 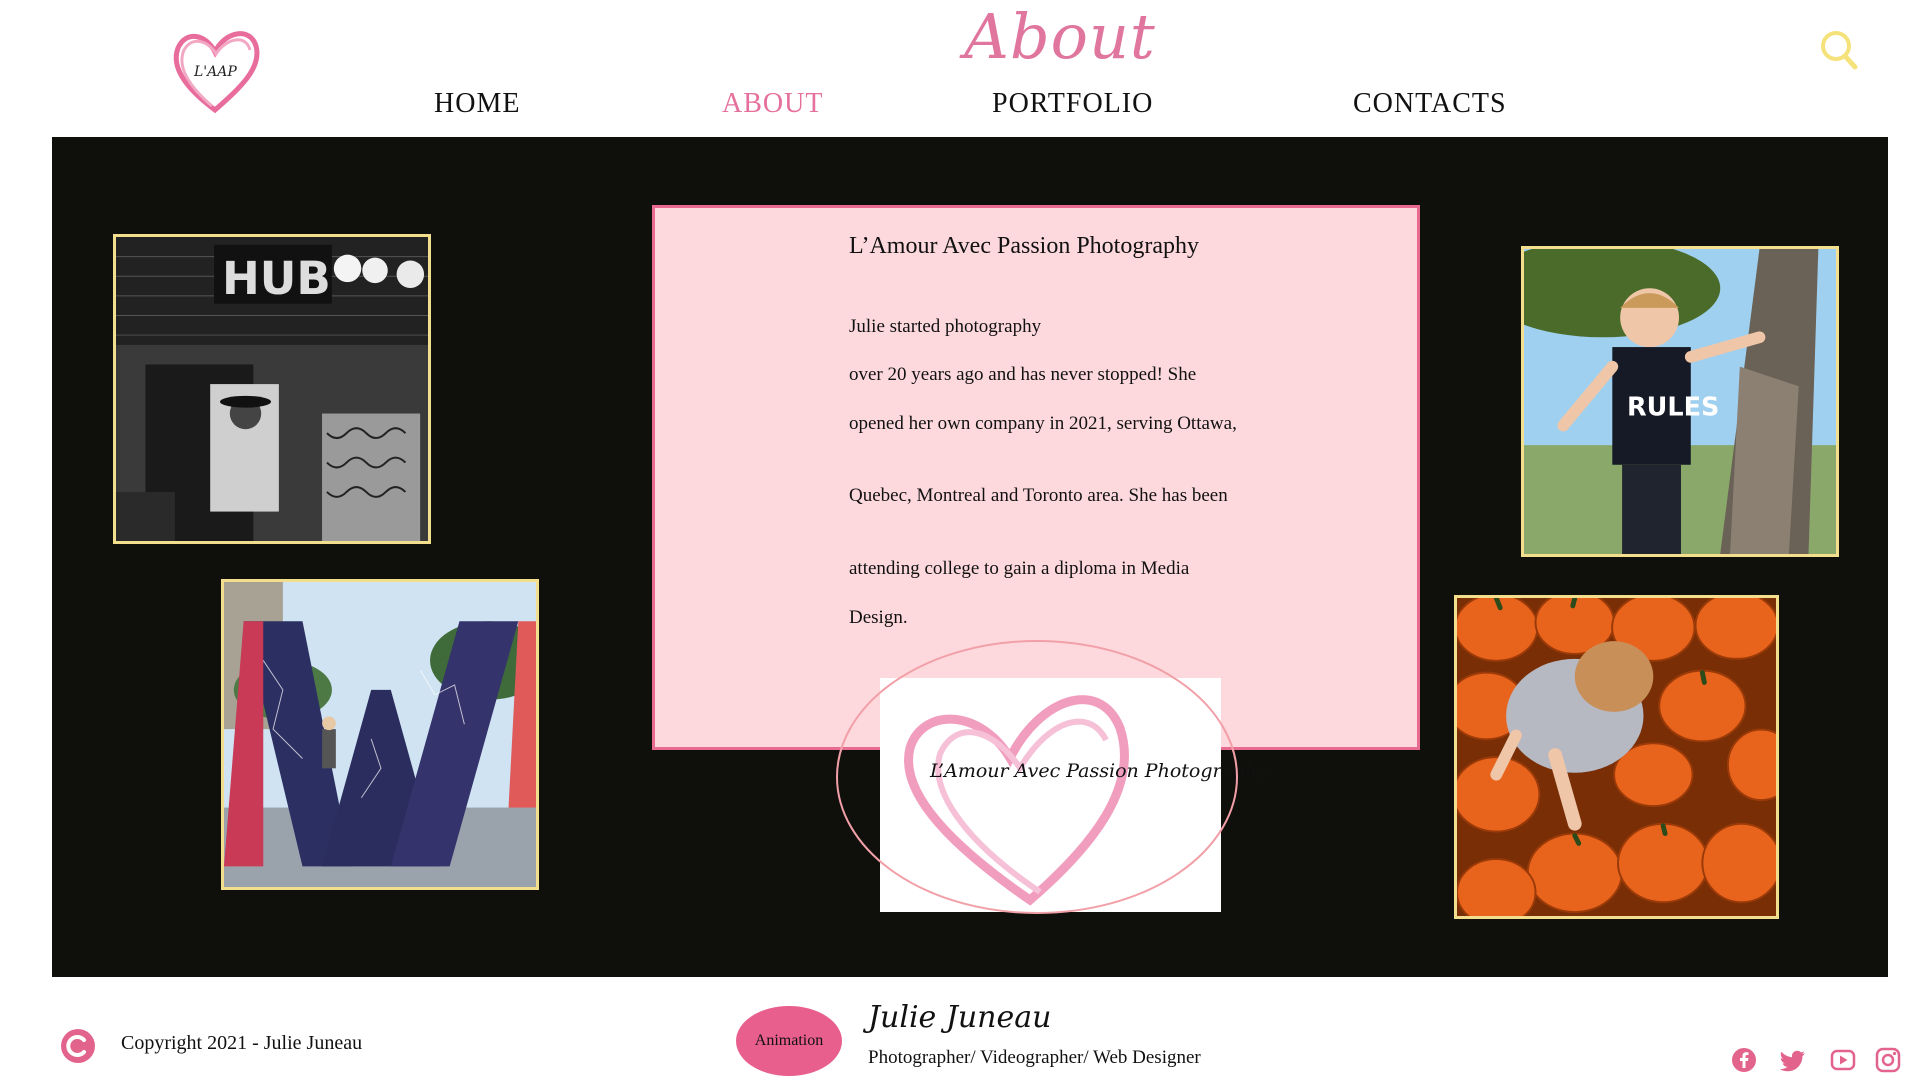 What do you see at coordinates (960, 1017) in the screenshot?
I see `signature-name: Julie Juneau` at bounding box center [960, 1017].